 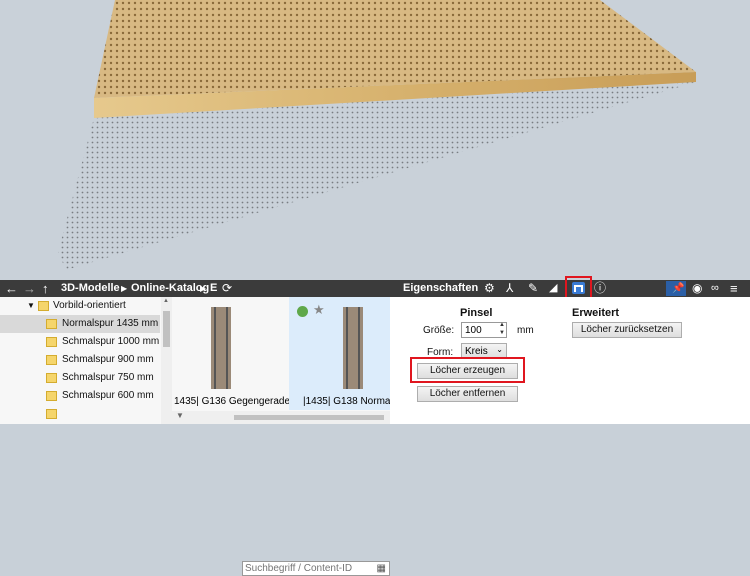 What do you see at coordinates (213, 288) in the screenshot?
I see `breadcrumb-truncated: E` at bounding box center [213, 288].